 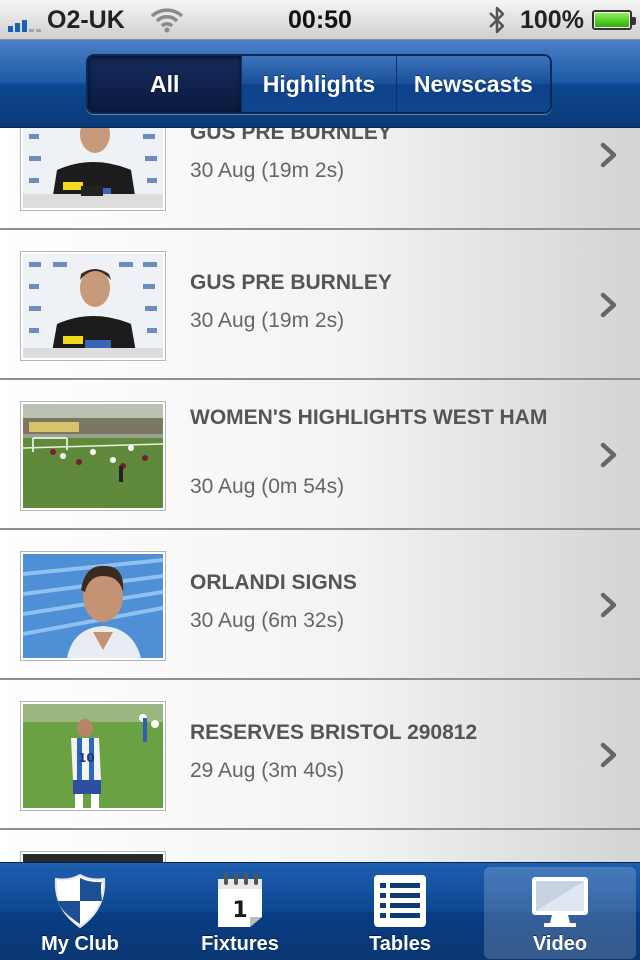 What do you see at coordinates (552, 20) in the screenshot?
I see `battery-percent: 100%` at bounding box center [552, 20].